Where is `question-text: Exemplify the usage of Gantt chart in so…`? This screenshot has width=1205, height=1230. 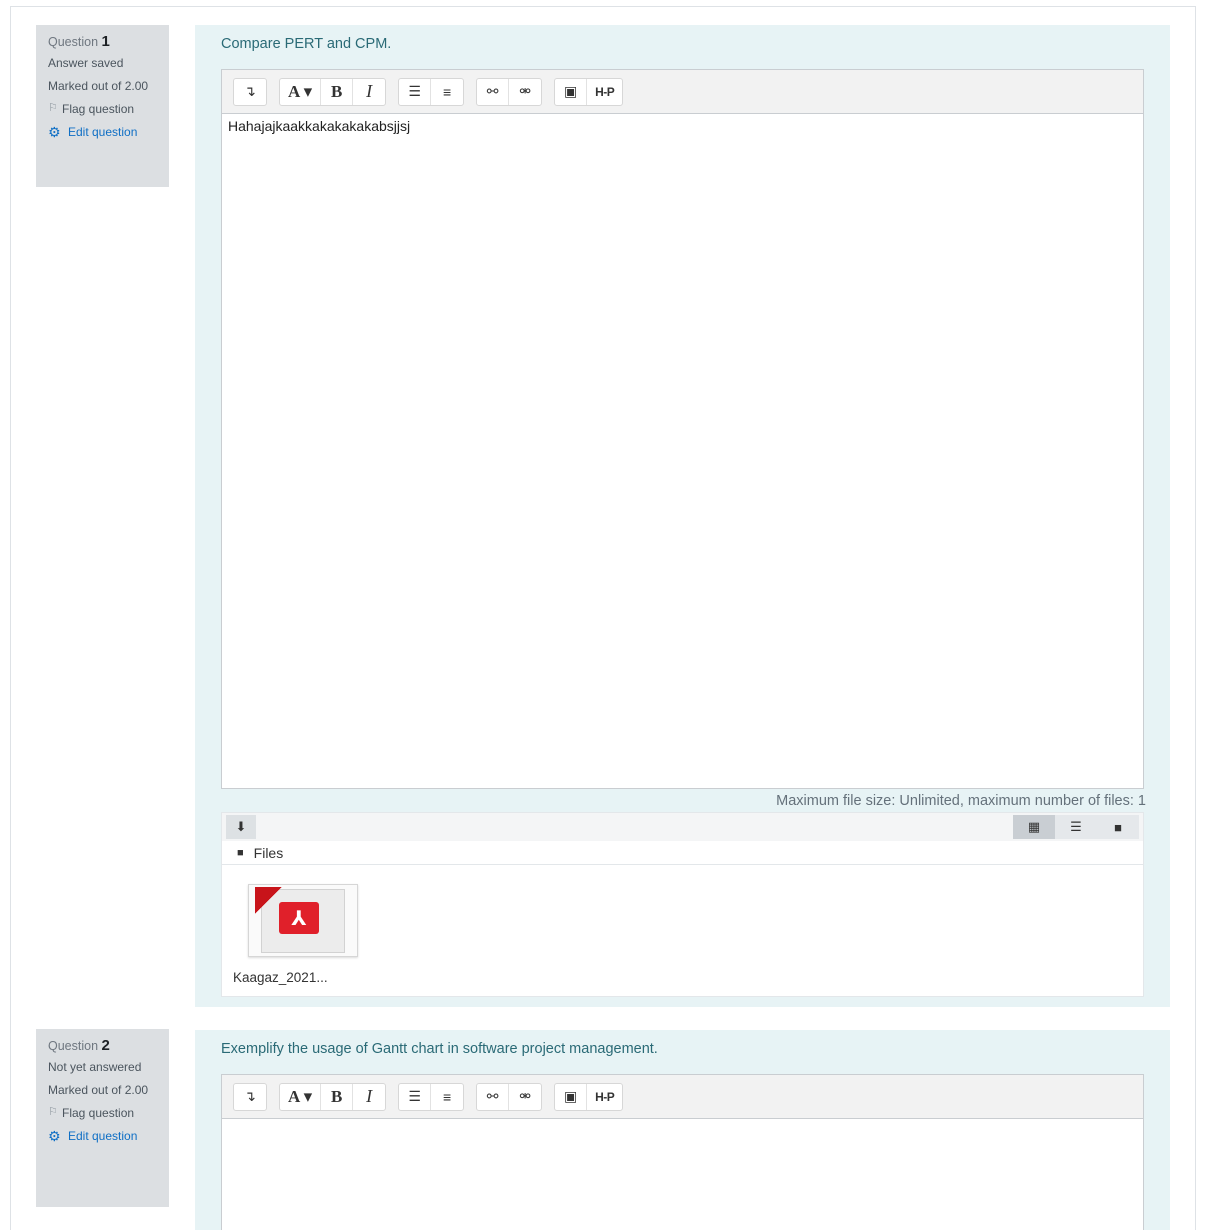 question-text: Exemplify the usage of Gantt chart in so… is located at coordinates (439, 1049).